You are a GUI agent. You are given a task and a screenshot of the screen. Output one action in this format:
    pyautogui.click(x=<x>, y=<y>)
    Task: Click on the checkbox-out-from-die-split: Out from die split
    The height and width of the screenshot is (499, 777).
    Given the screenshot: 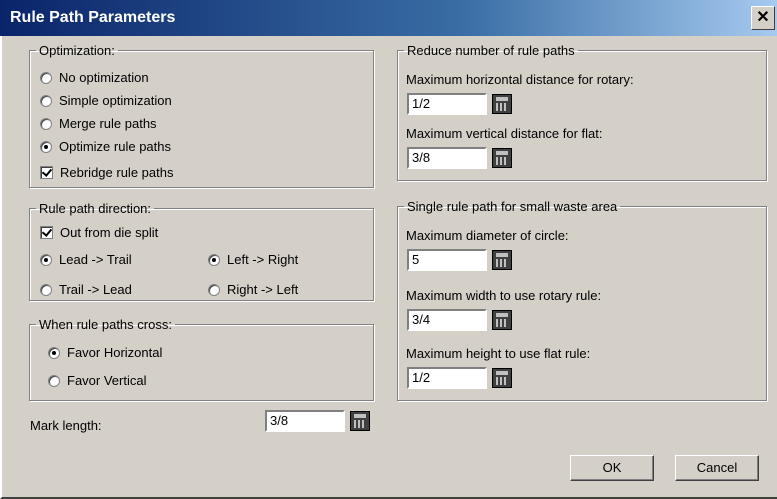 What is the action you would take?
    pyautogui.click(x=99, y=233)
    